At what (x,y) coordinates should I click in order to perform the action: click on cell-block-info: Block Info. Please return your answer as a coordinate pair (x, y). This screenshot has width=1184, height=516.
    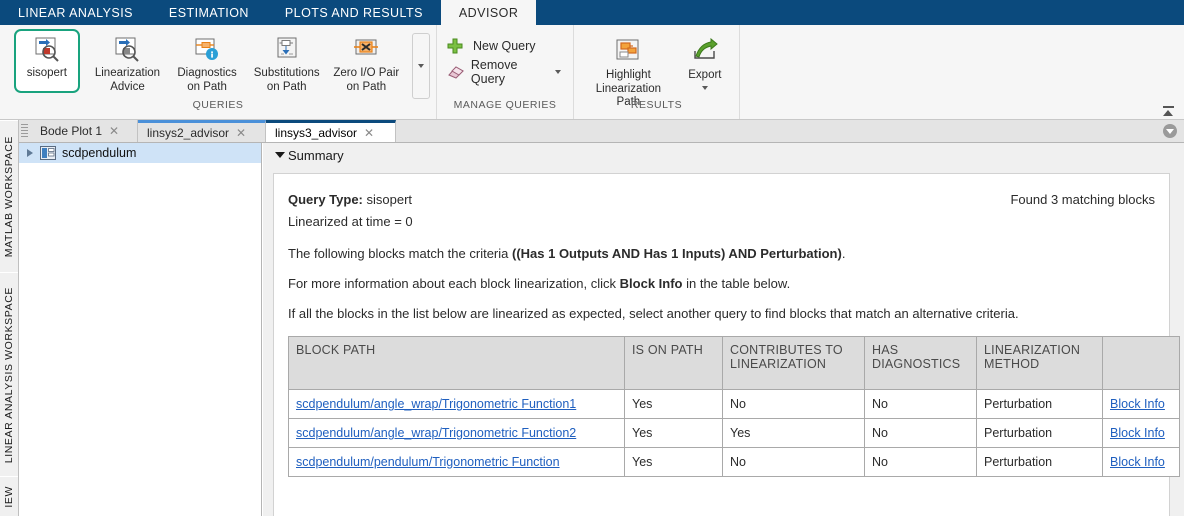
    Looking at the image, I should click on (1141, 462).